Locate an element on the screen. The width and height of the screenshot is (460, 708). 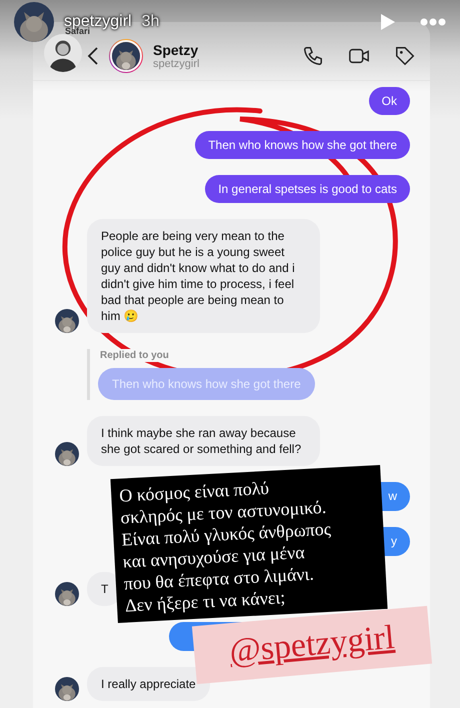
message-bubble: Ok is located at coordinates (389, 101).